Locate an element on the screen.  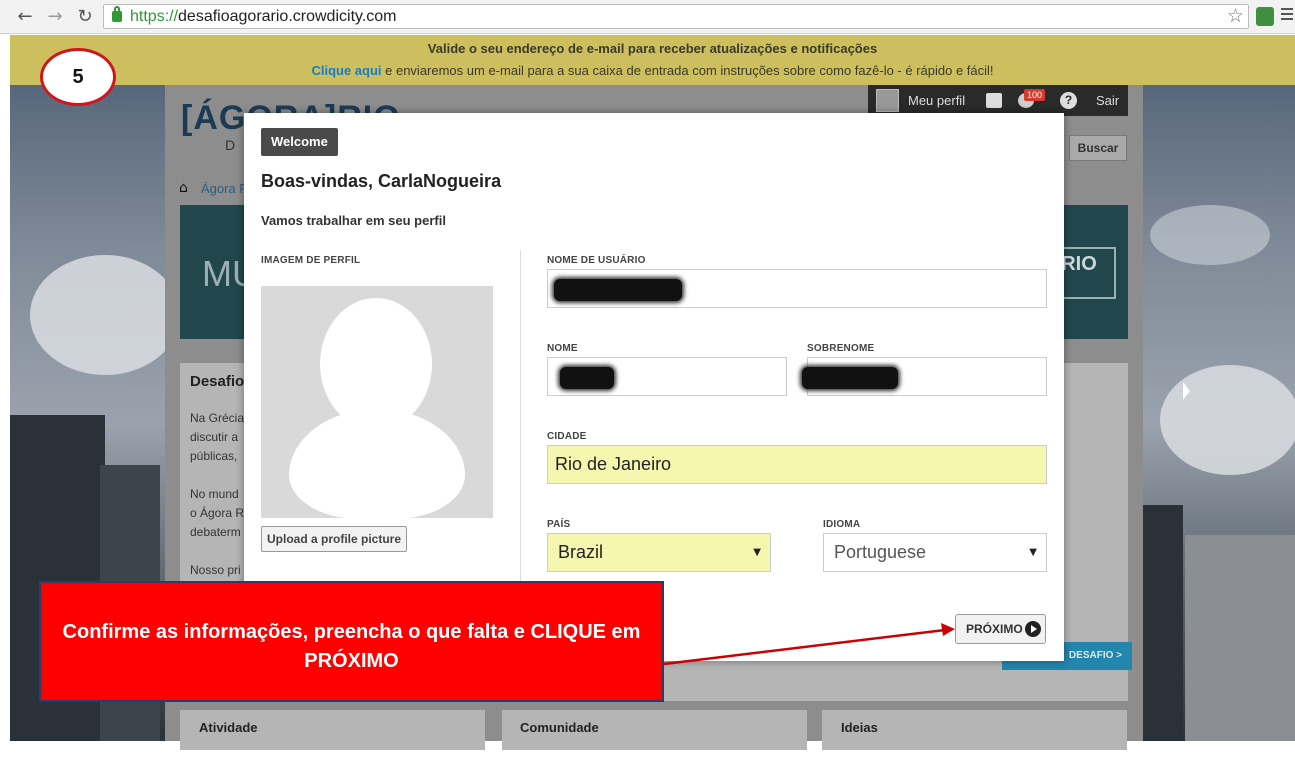
column-title: Comunidade is located at coordinates (559, 727).